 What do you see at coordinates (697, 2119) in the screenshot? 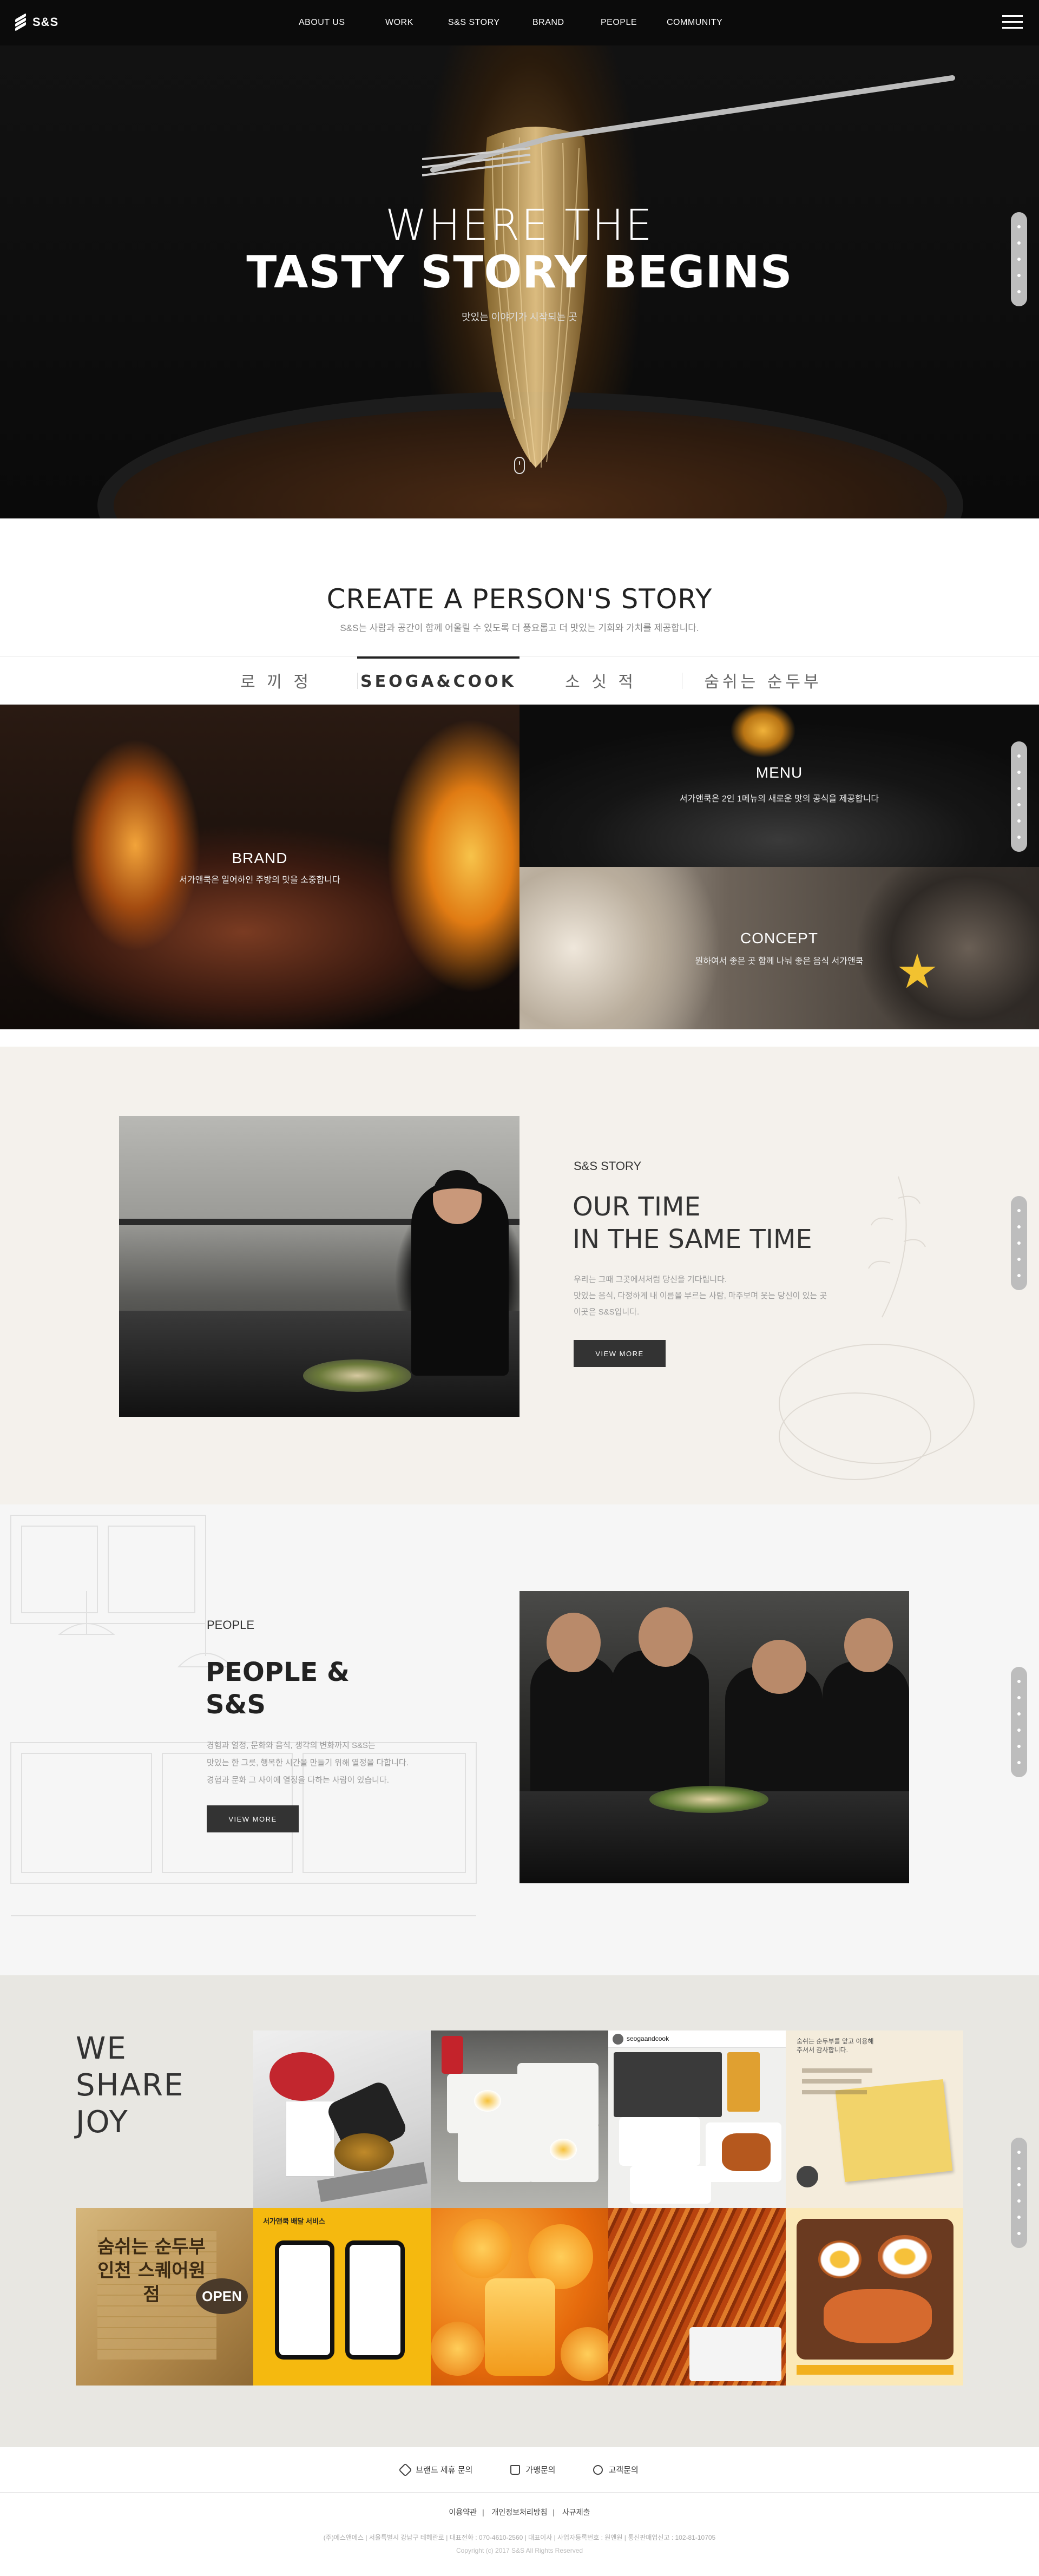
I see `insta-post: seogaandcook` at bounding box center [697, 2119].